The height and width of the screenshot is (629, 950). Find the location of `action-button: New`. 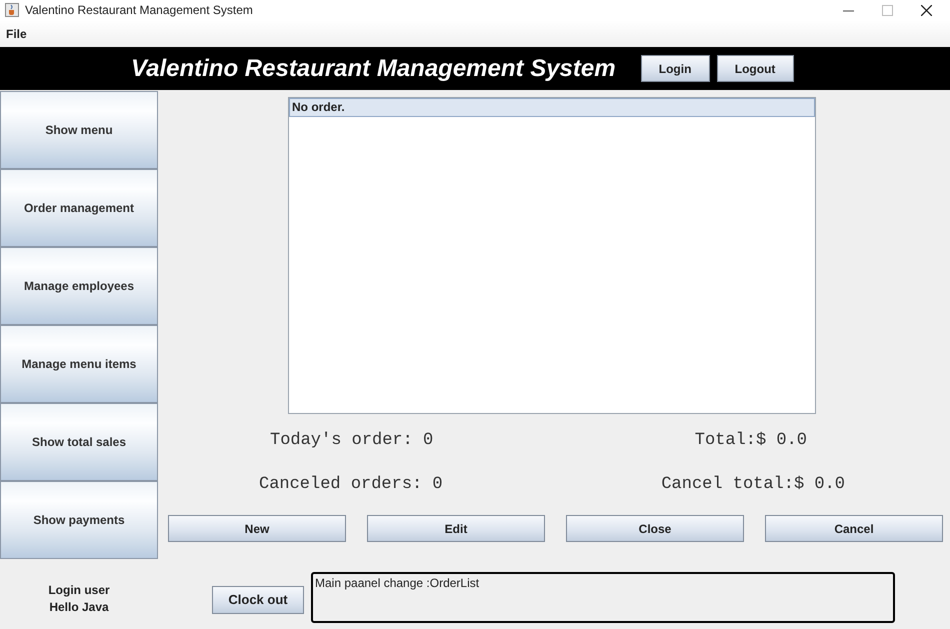

action-button: New is located at coordinates (257, 528).